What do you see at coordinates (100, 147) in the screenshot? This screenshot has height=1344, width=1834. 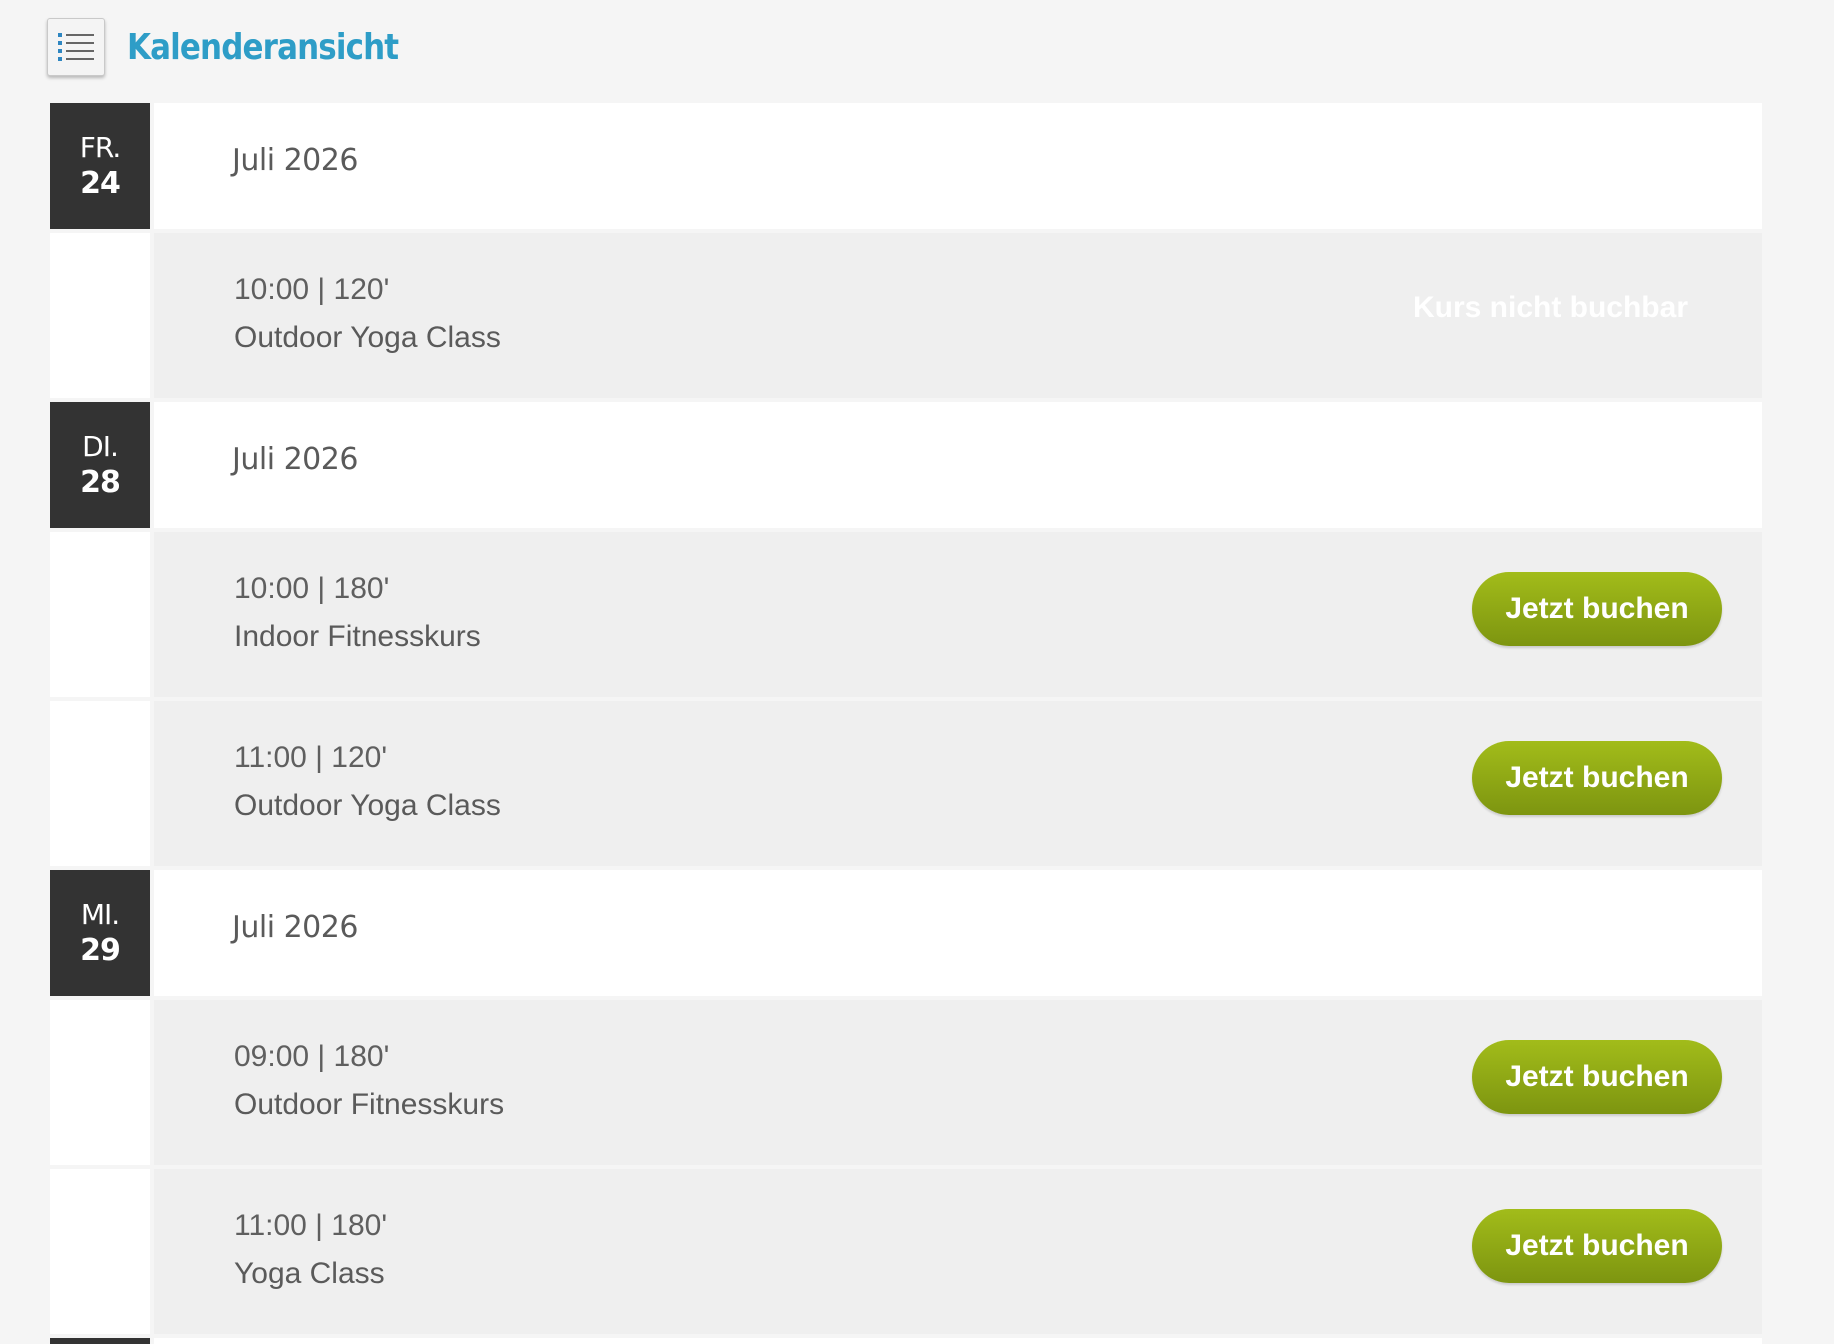 I see `date-weekday: FR.` at bounding box center [100, 147].